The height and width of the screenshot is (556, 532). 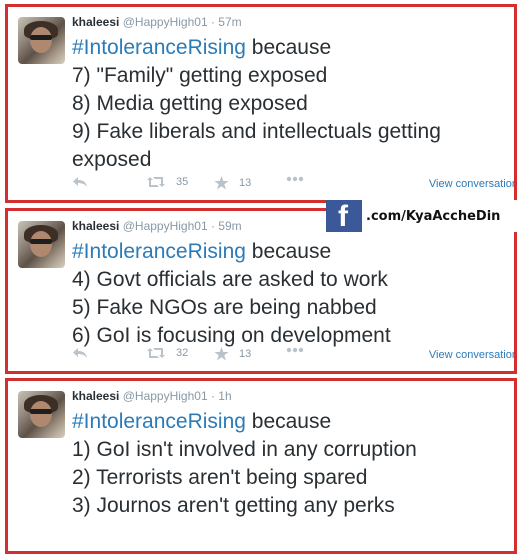 What do you see at coordinates (220, 477) in the screenshot?
I see `tweet-line: 2) Terrorists aren't being spared` at bounding box center [220, 477].